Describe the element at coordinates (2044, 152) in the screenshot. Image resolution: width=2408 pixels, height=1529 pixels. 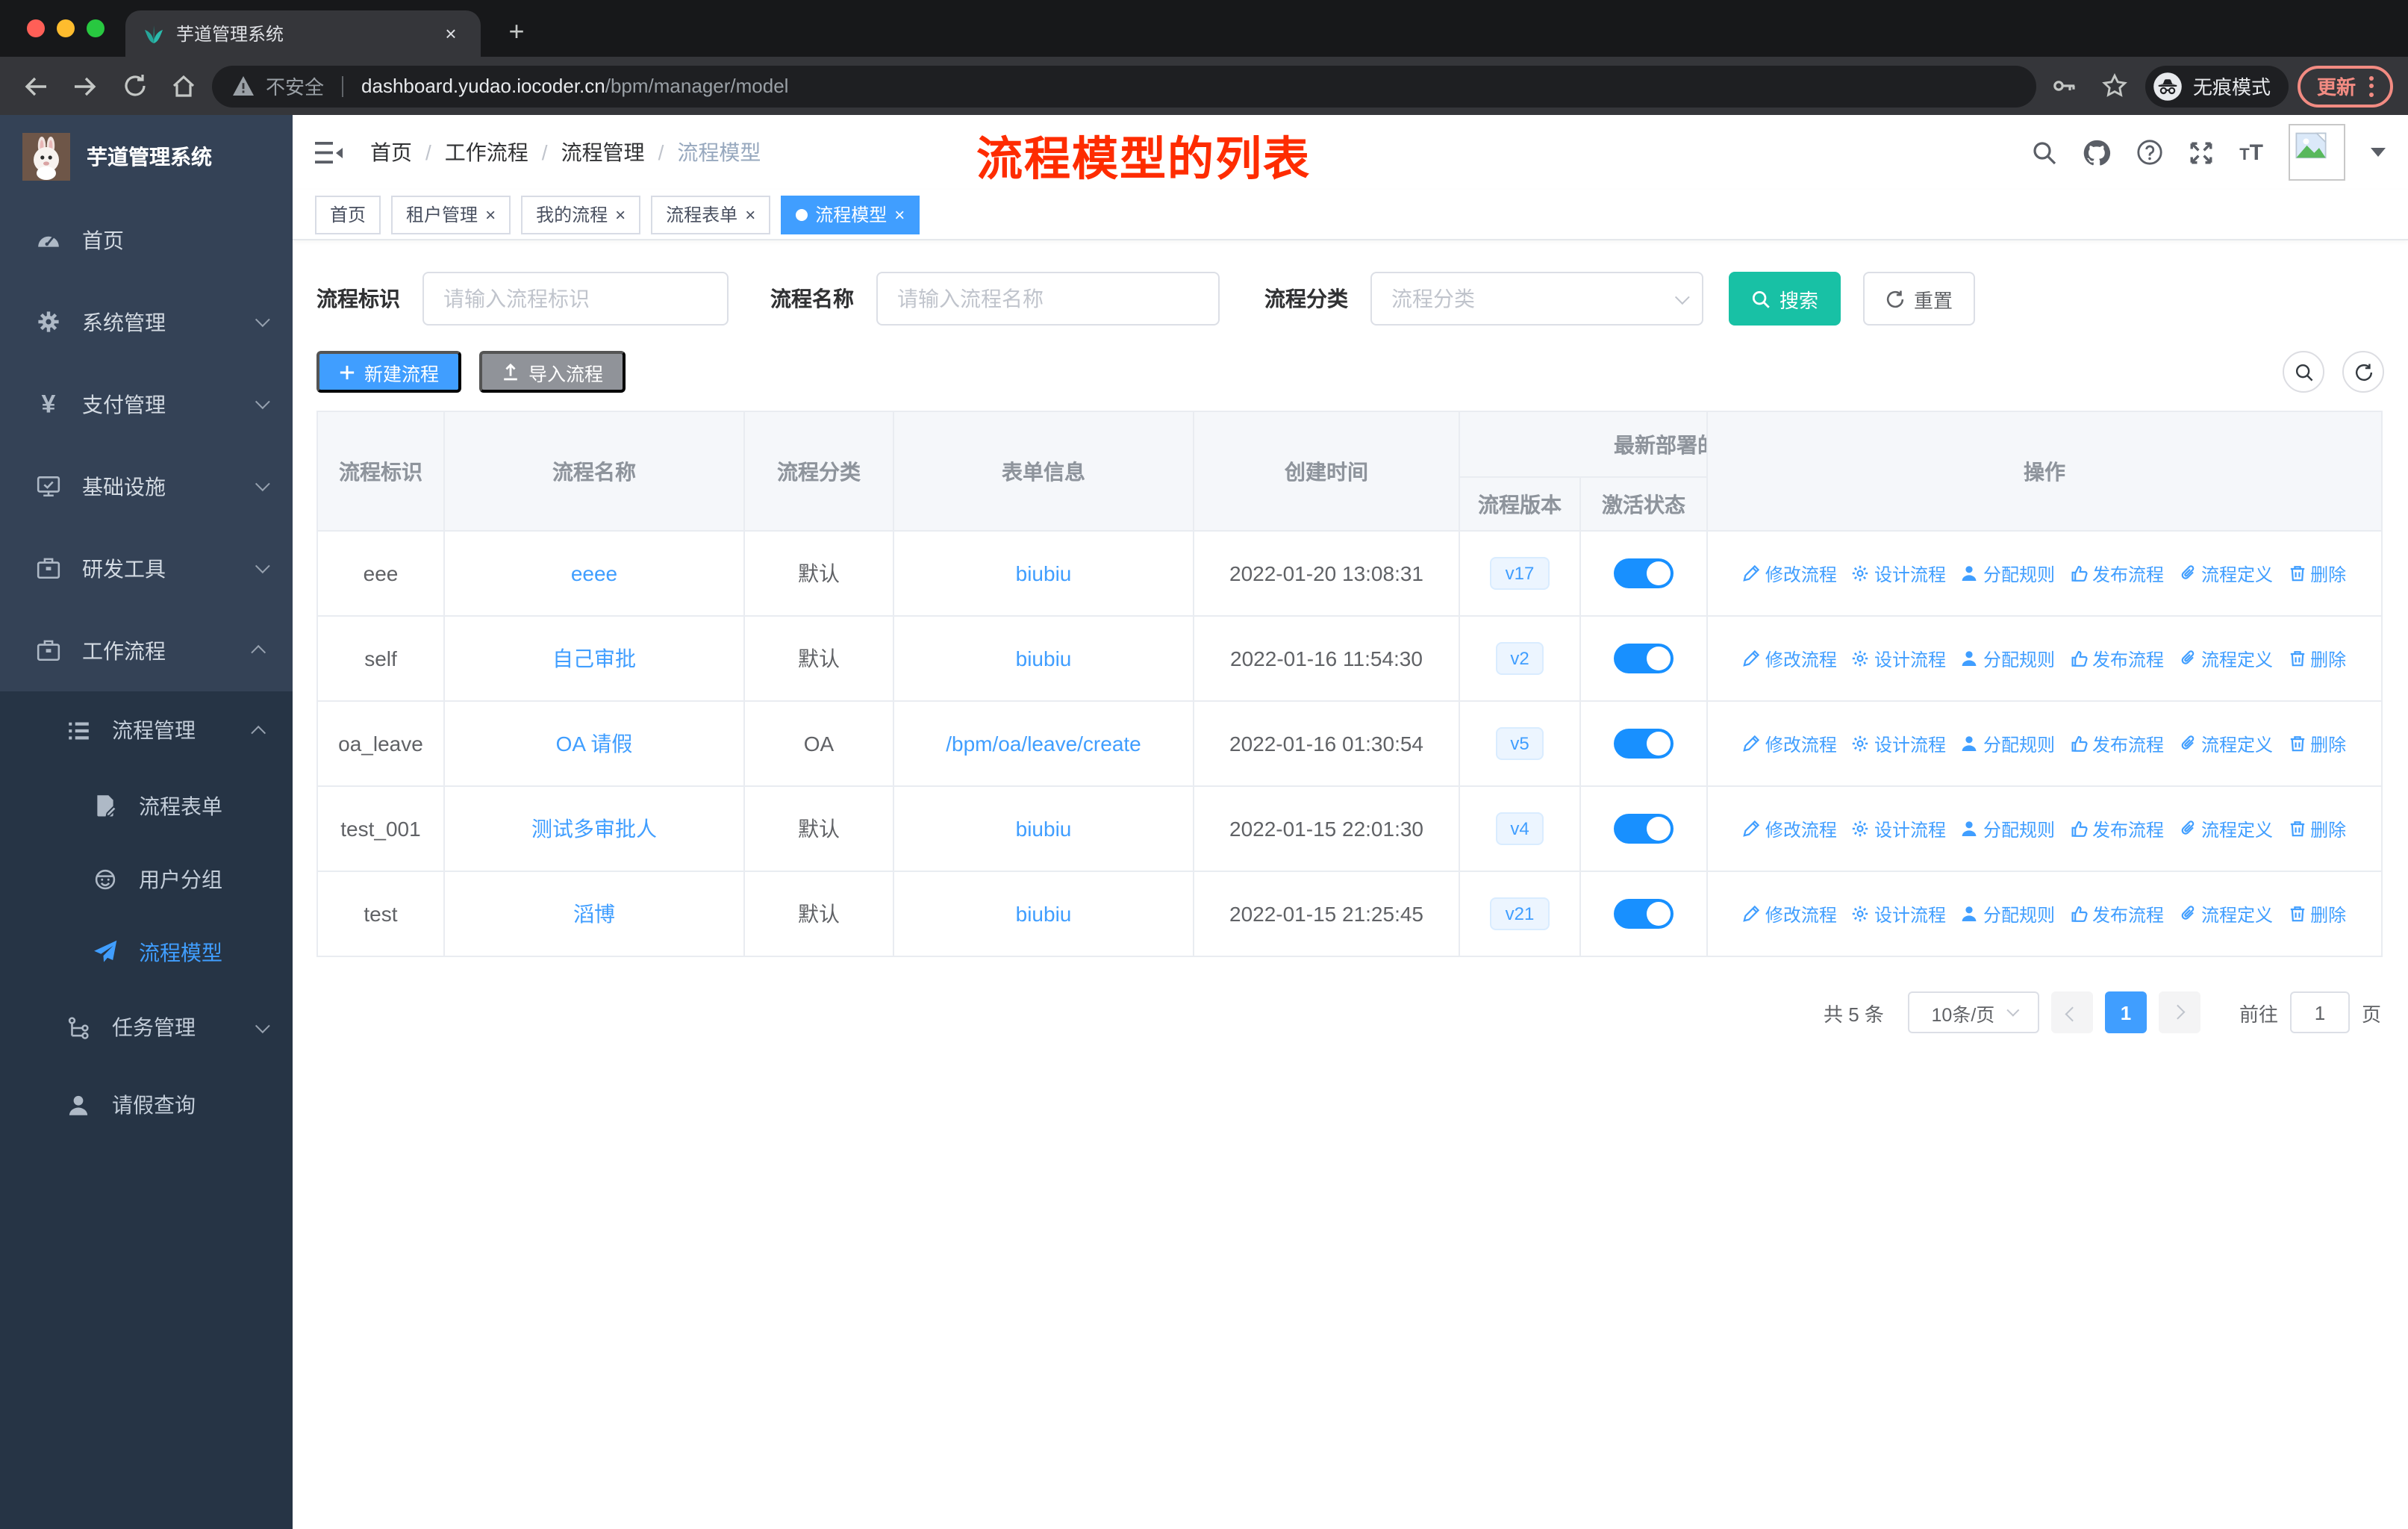
I see `search-icon` at that location.